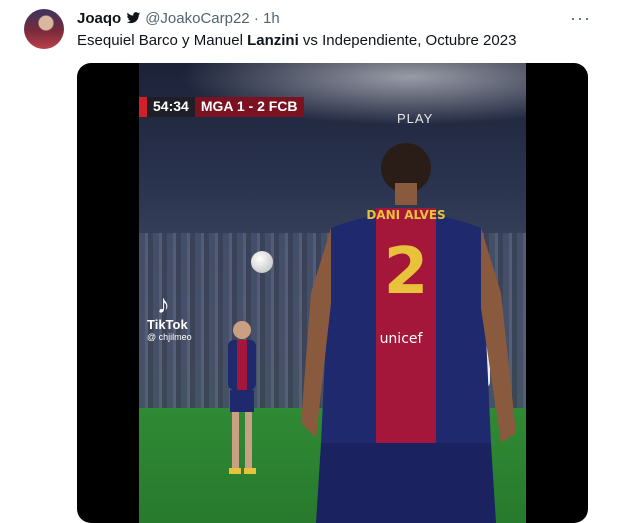  I want to click on handle: @JoakoCarp22, so click(197, 18).